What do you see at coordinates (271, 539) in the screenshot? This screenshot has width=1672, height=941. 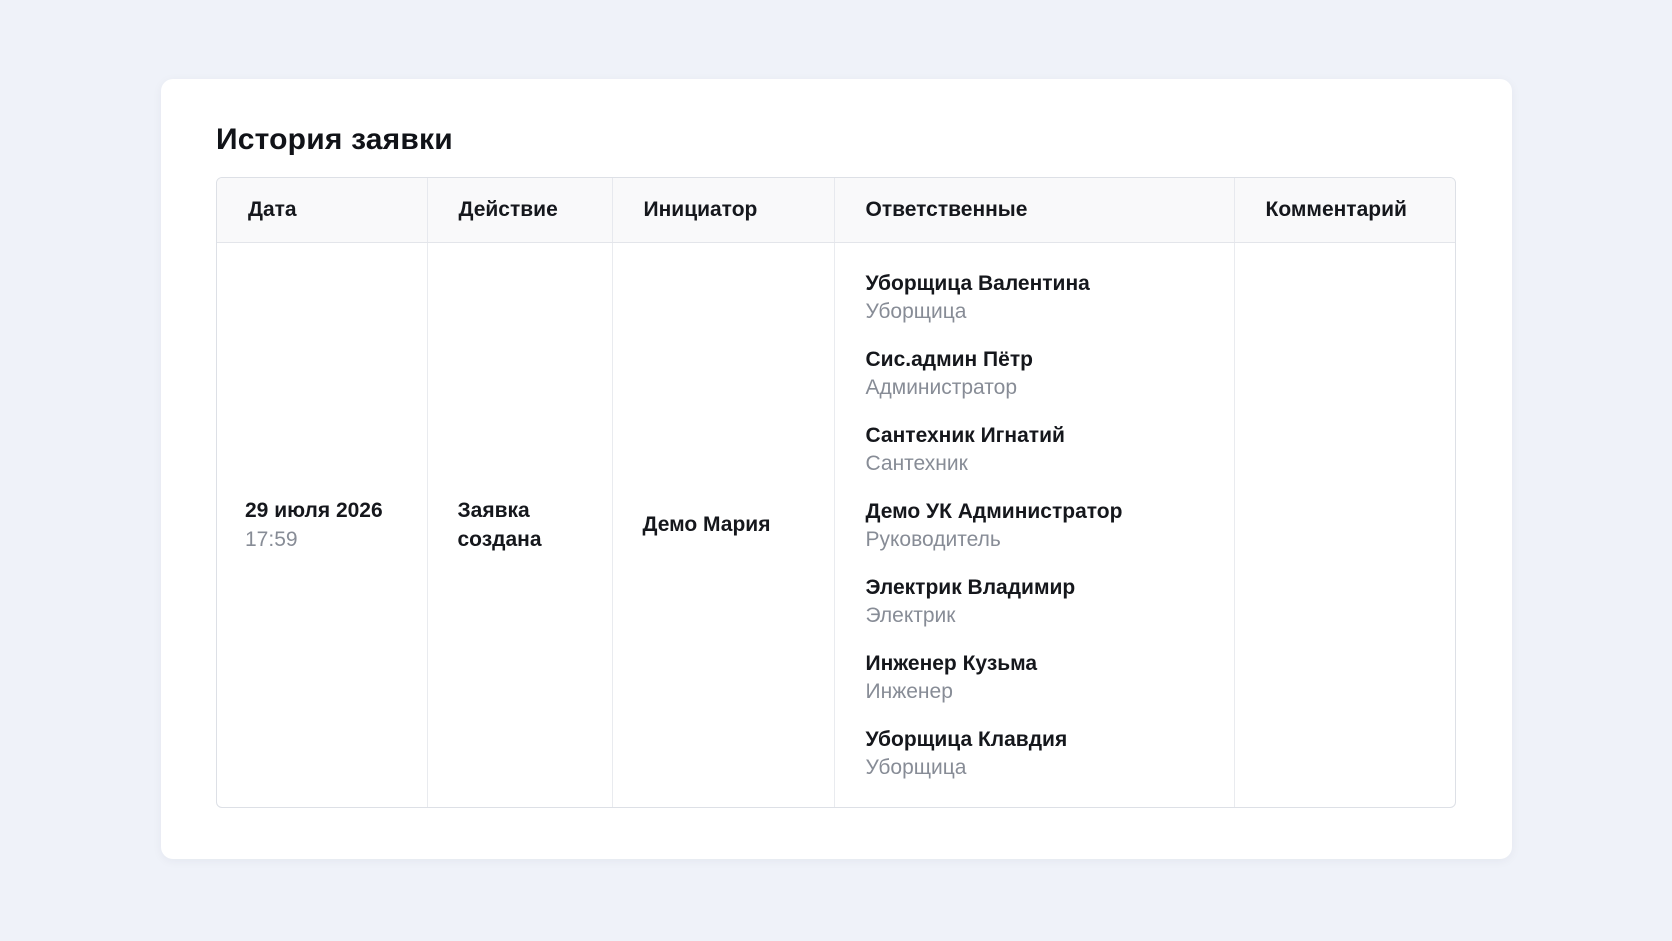 I see `time-value: 17:59` at bounding box center [271, 539].